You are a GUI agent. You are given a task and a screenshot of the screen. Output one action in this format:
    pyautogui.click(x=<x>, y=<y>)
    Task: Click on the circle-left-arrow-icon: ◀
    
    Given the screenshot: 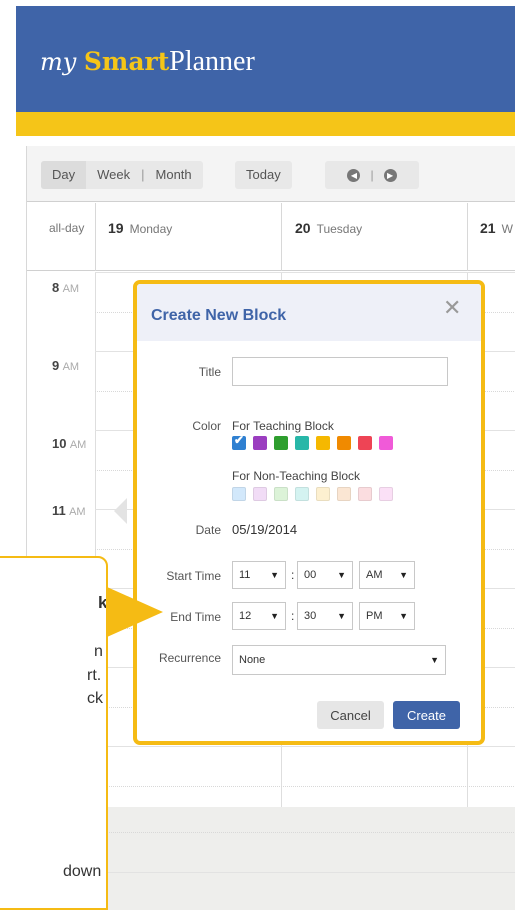 What is the action you would take?
    pyautogui.click(x=354, y=175)
    